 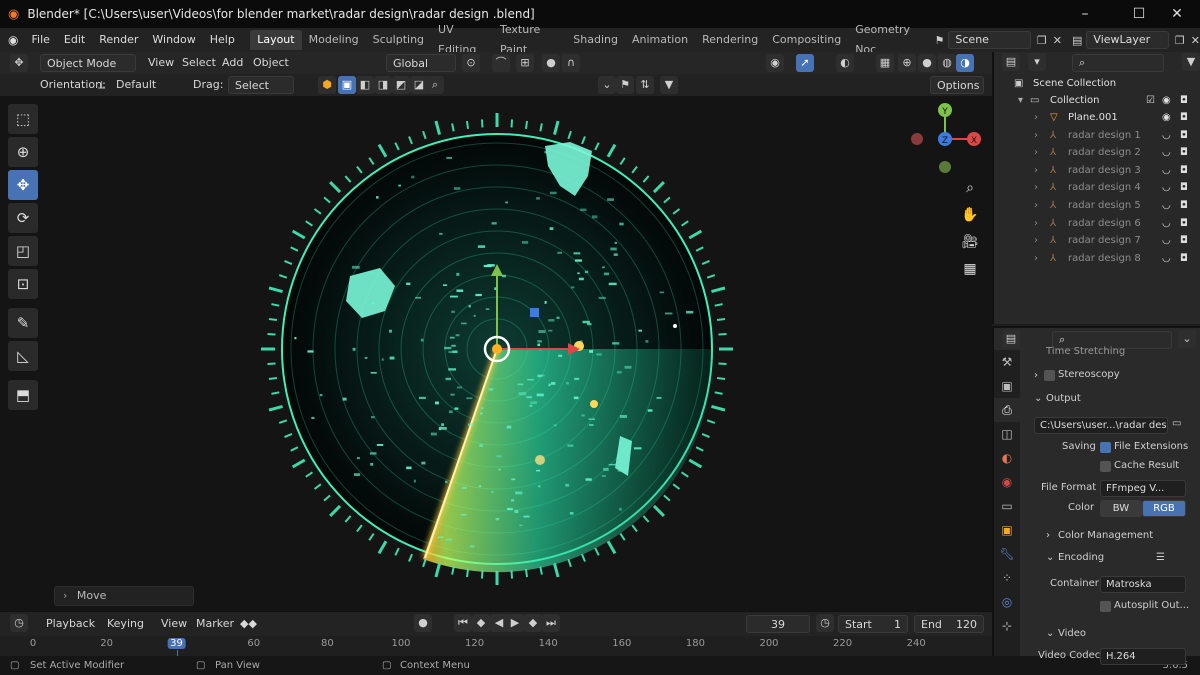 I want to click on drag-selector: Select Box, so click(x=261, y=93).